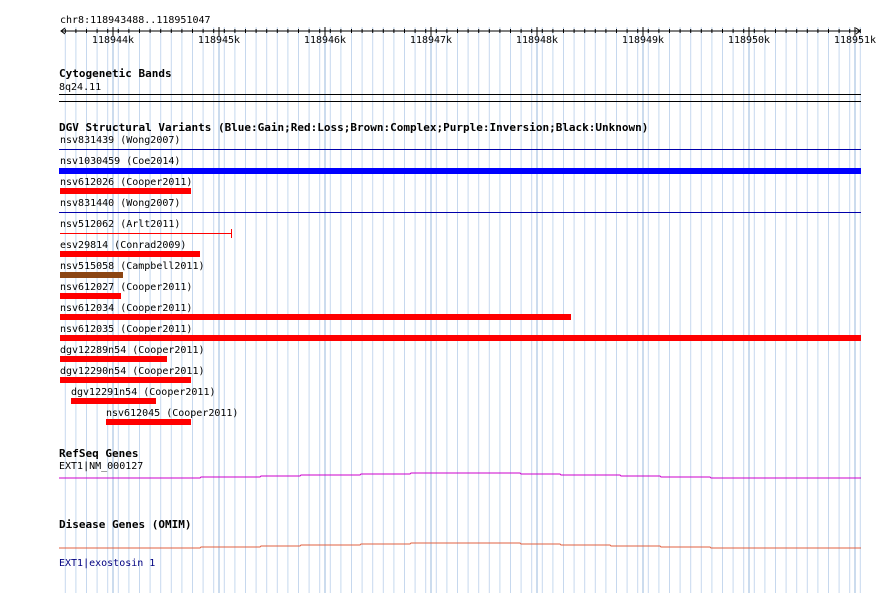  What do you see at coordinates (126, 287) in the screenshot?
I see `variant-label: nsv612027 (Cooper2011)` at bounding box center [126, 287].